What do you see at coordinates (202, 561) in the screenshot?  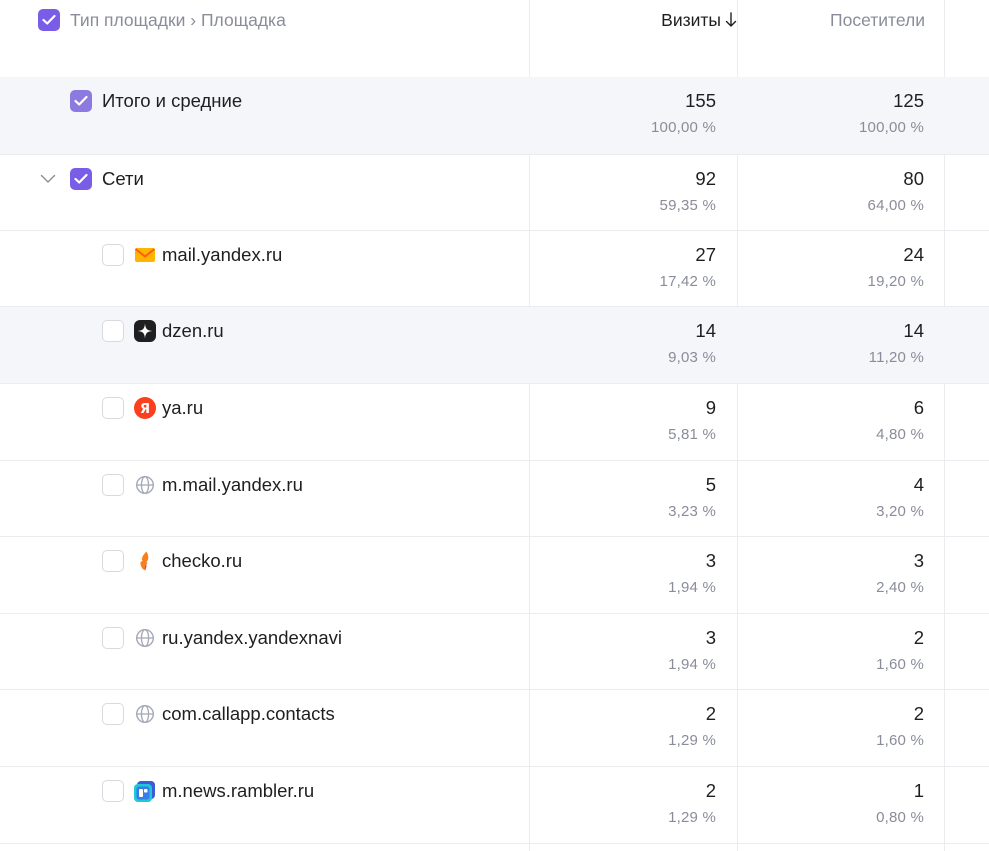 I see `site-label: checko.ru` at bounding box center [202, 561].